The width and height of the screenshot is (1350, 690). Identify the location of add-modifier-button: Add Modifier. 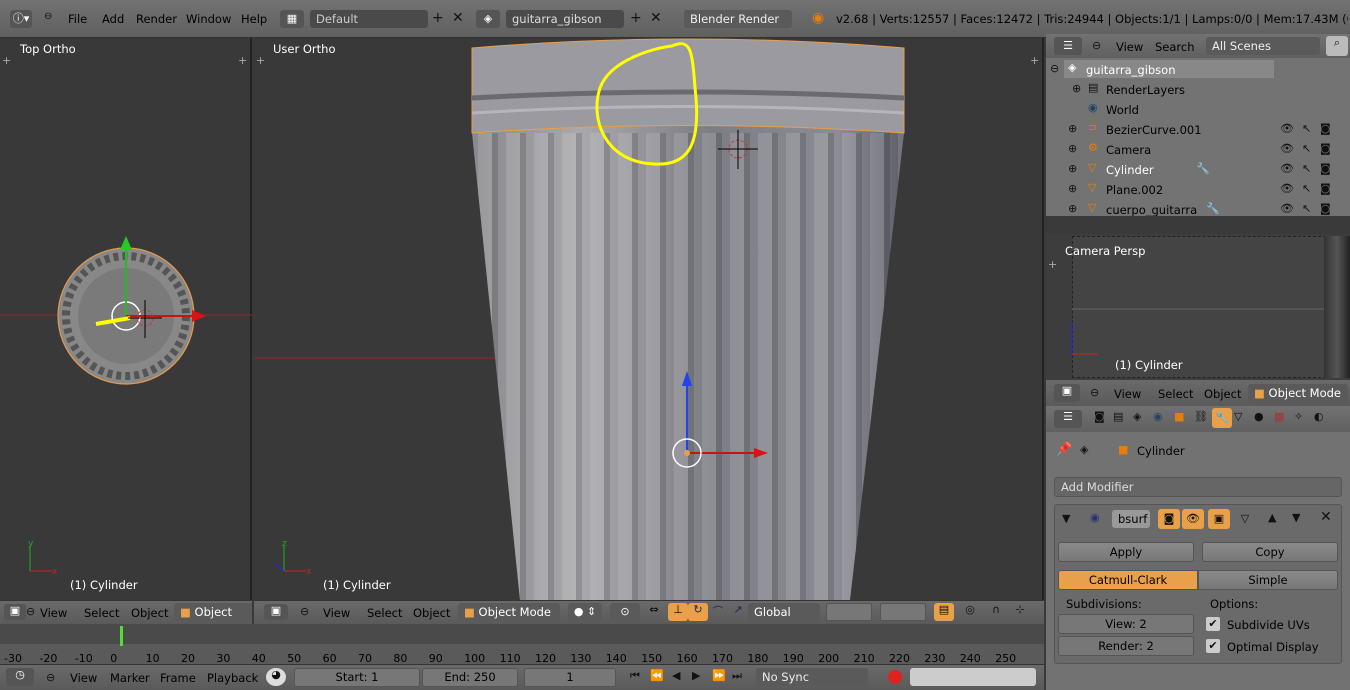
(1198, 487).